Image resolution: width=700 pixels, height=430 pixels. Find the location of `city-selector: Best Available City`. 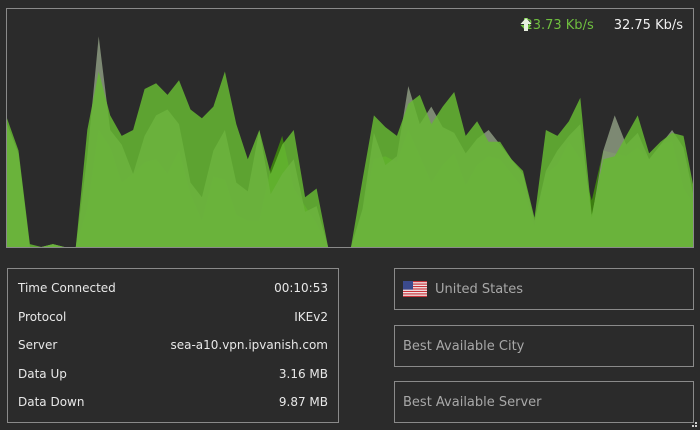

city-selector: Best Available City is located at coordinates (544, 346).